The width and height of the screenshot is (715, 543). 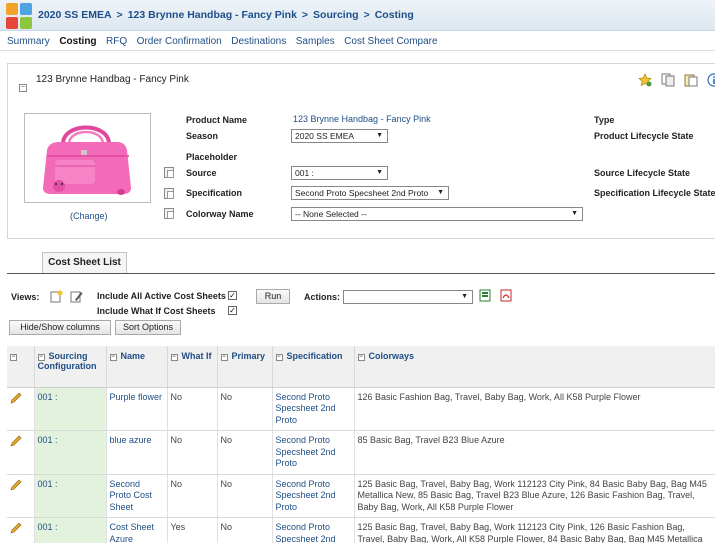 What do you see at coordinates (84, 263) in the screenshot?
I see `tab-cost-sheet-list: Cost Sheet List` at bounding box center [84, 263].